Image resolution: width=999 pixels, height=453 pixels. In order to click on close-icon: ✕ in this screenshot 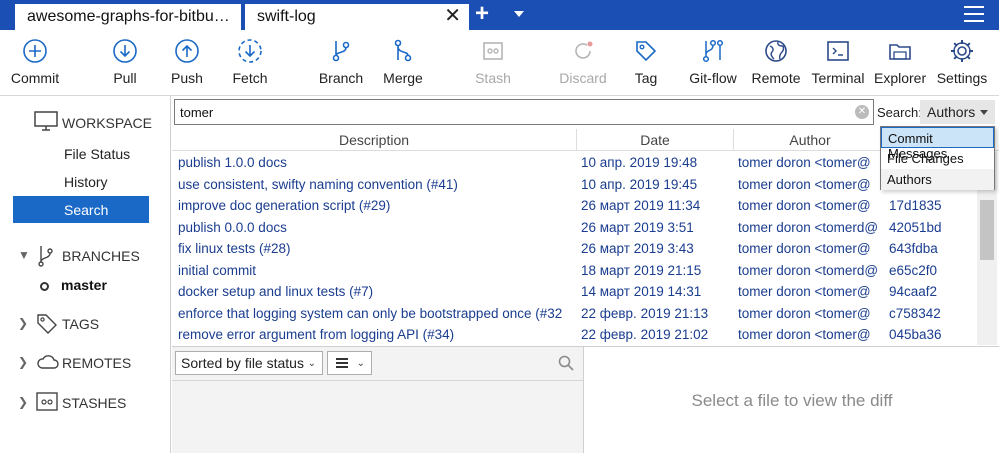, I will do `click(452, 16)`.